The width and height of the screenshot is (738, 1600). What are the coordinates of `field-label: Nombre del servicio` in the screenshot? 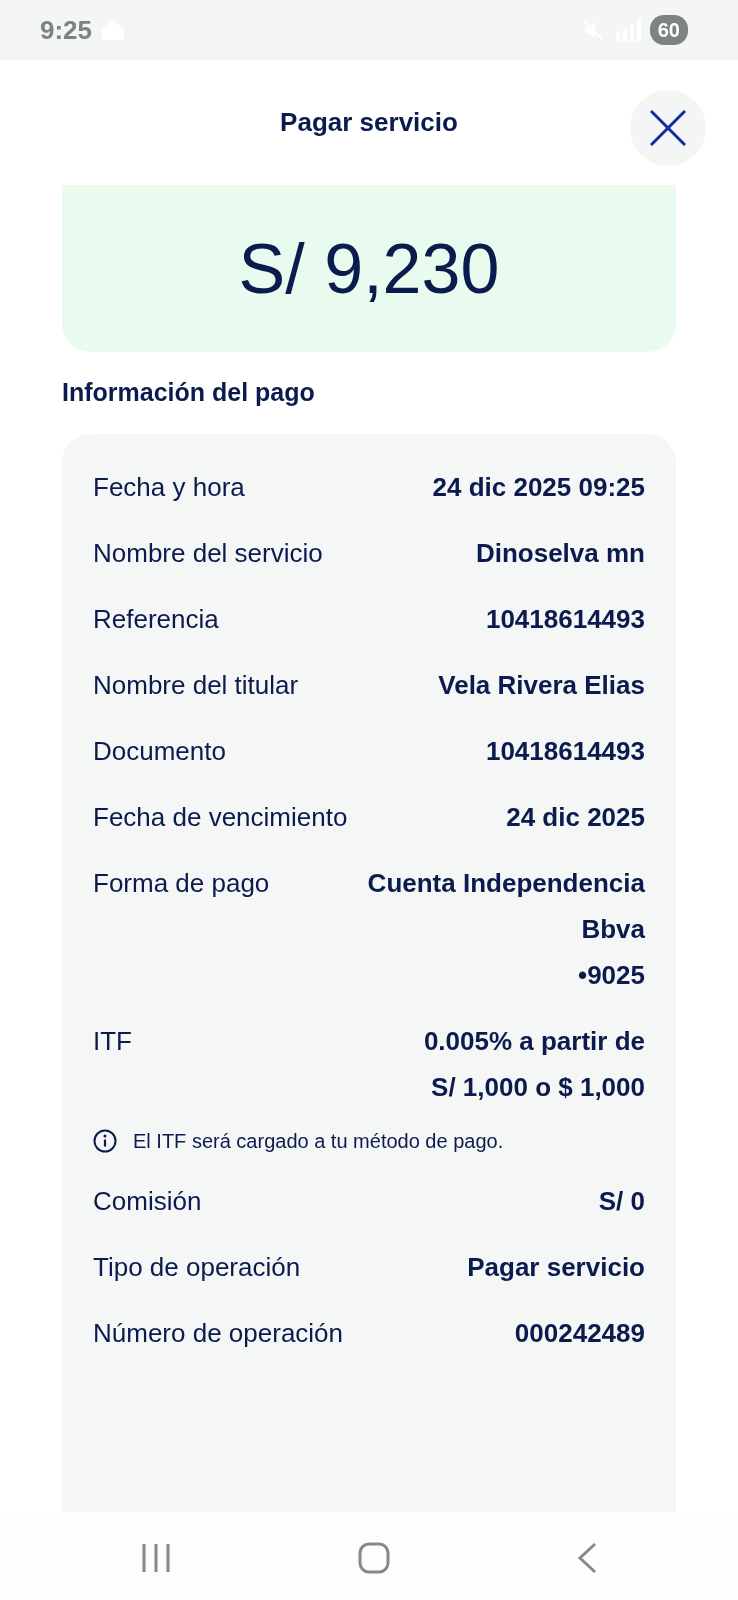 It's located at (208, 553).